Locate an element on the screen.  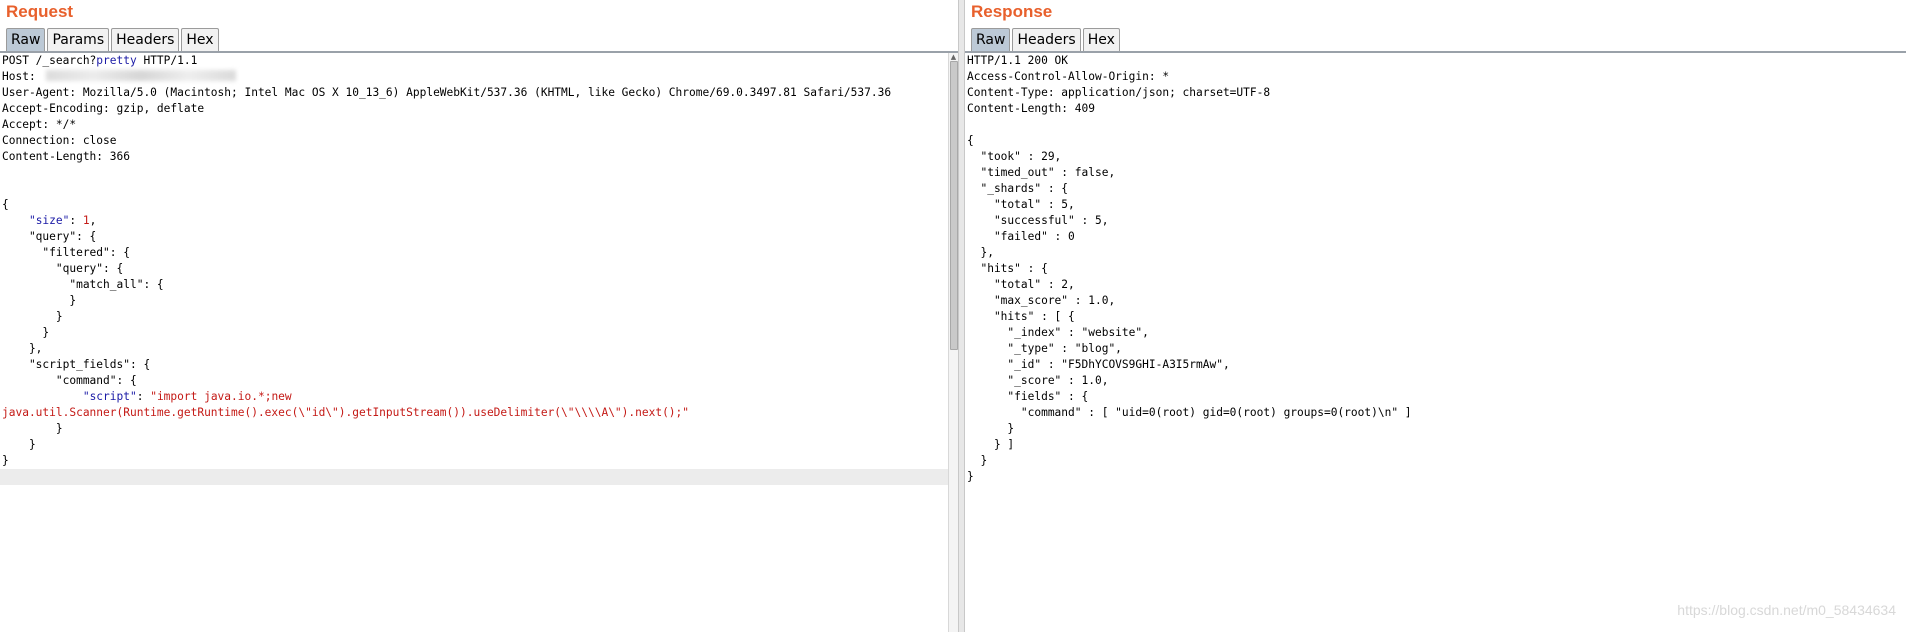
accept-encoding-header: Accept-Encoding: gzip, deflate is located at coordinates (103, 108).